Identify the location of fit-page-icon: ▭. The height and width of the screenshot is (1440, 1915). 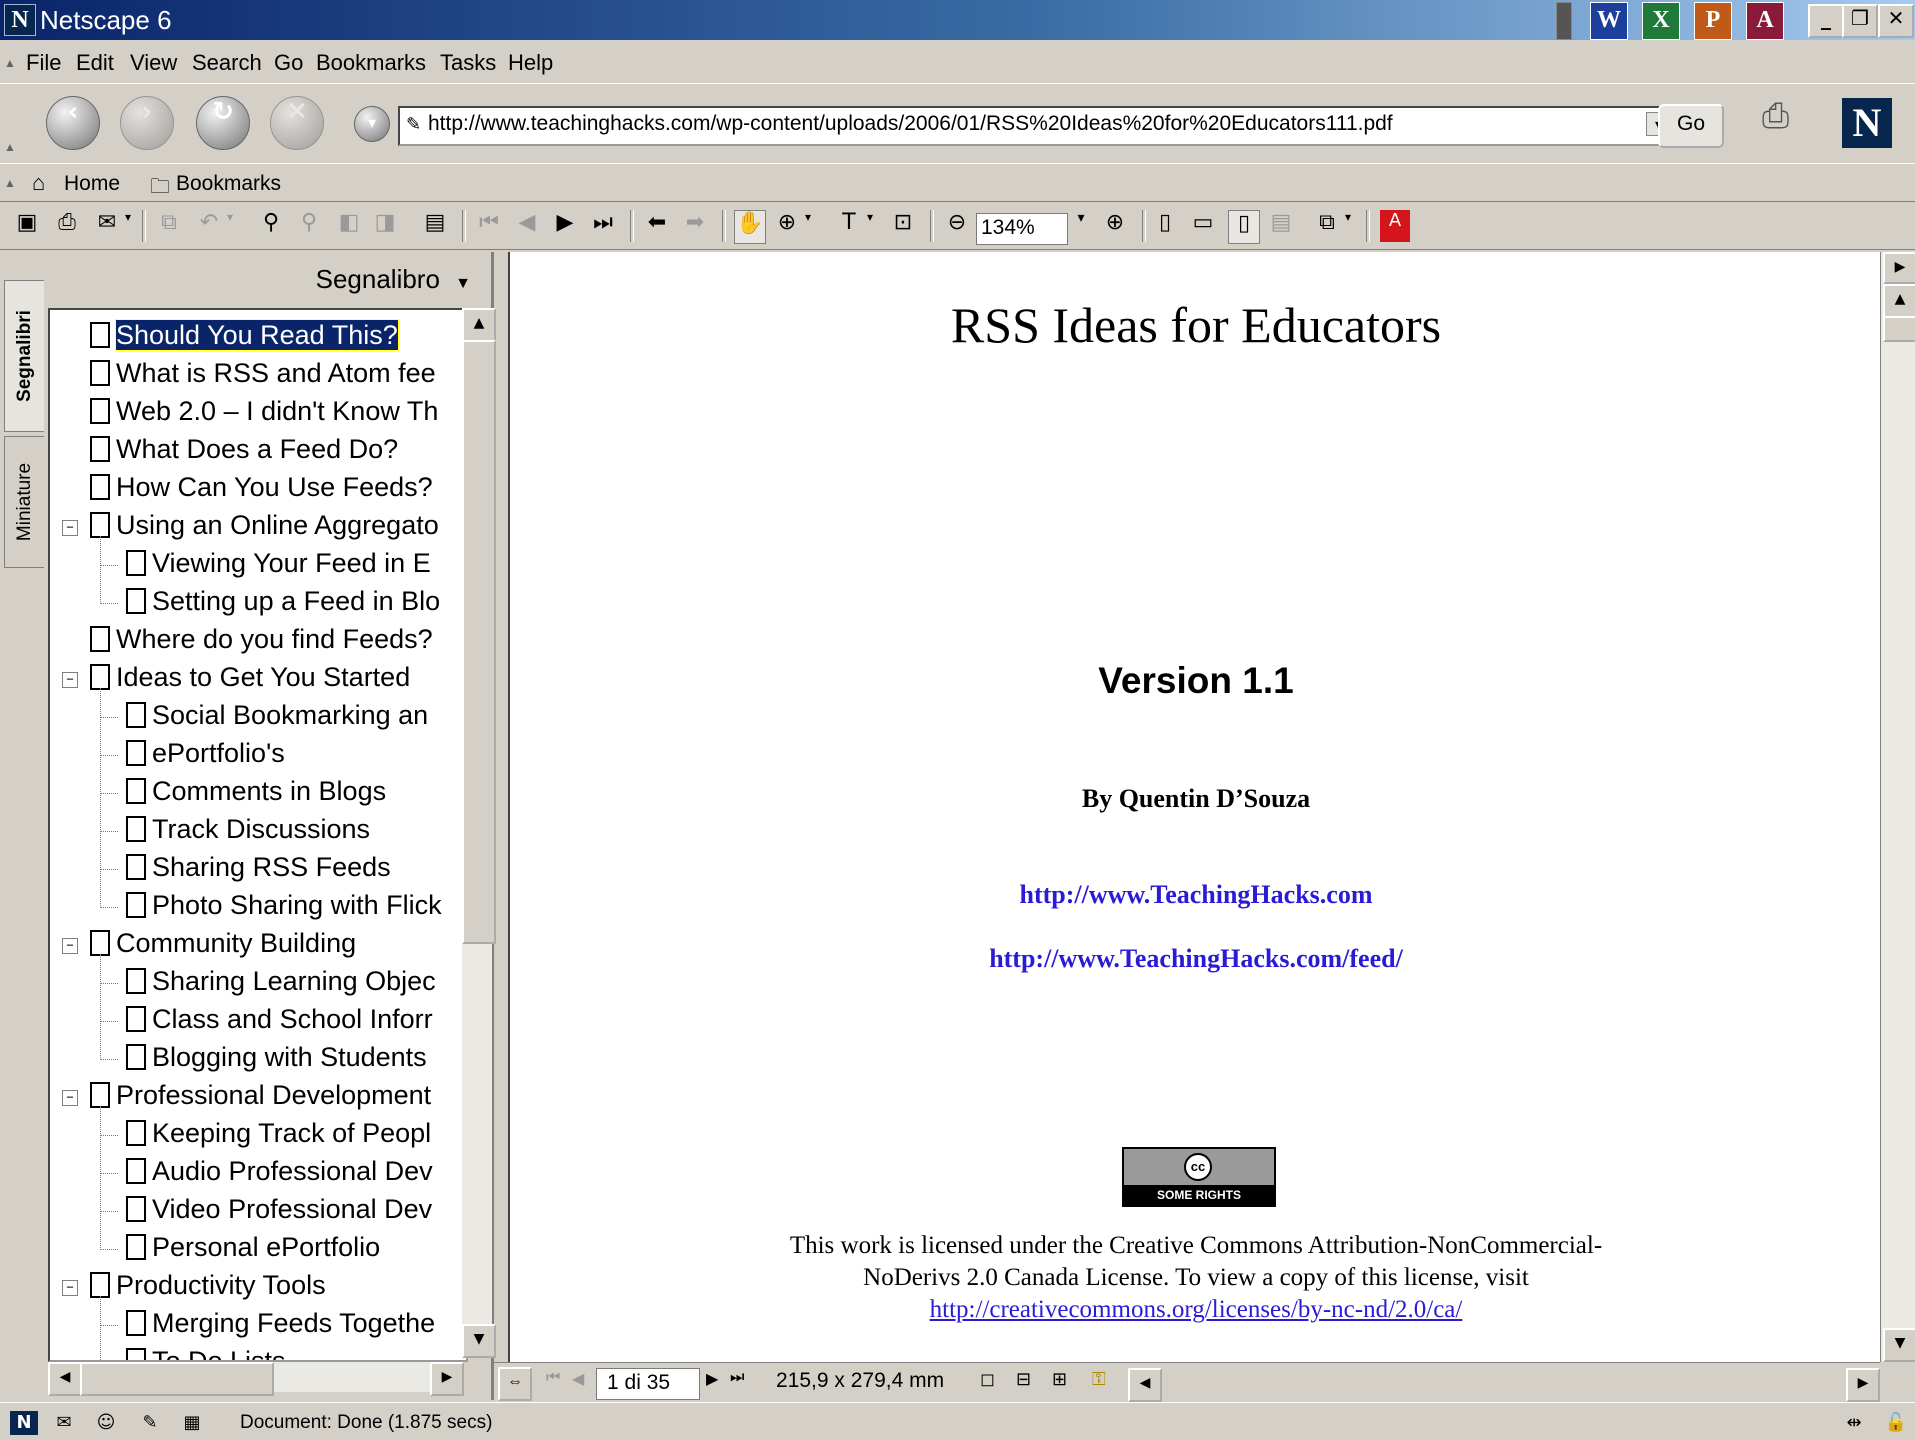
(1203, 226).